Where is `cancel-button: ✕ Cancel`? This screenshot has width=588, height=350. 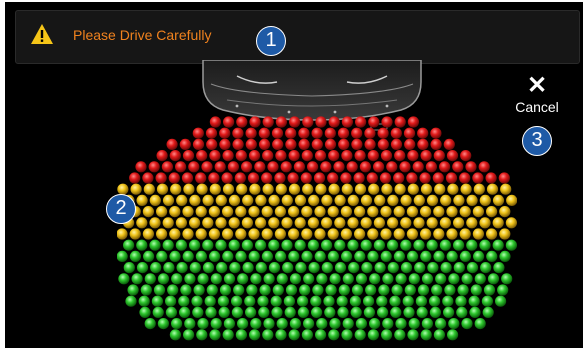
cancel-button: ✕ Cancel is located at coordinates (537, 102).